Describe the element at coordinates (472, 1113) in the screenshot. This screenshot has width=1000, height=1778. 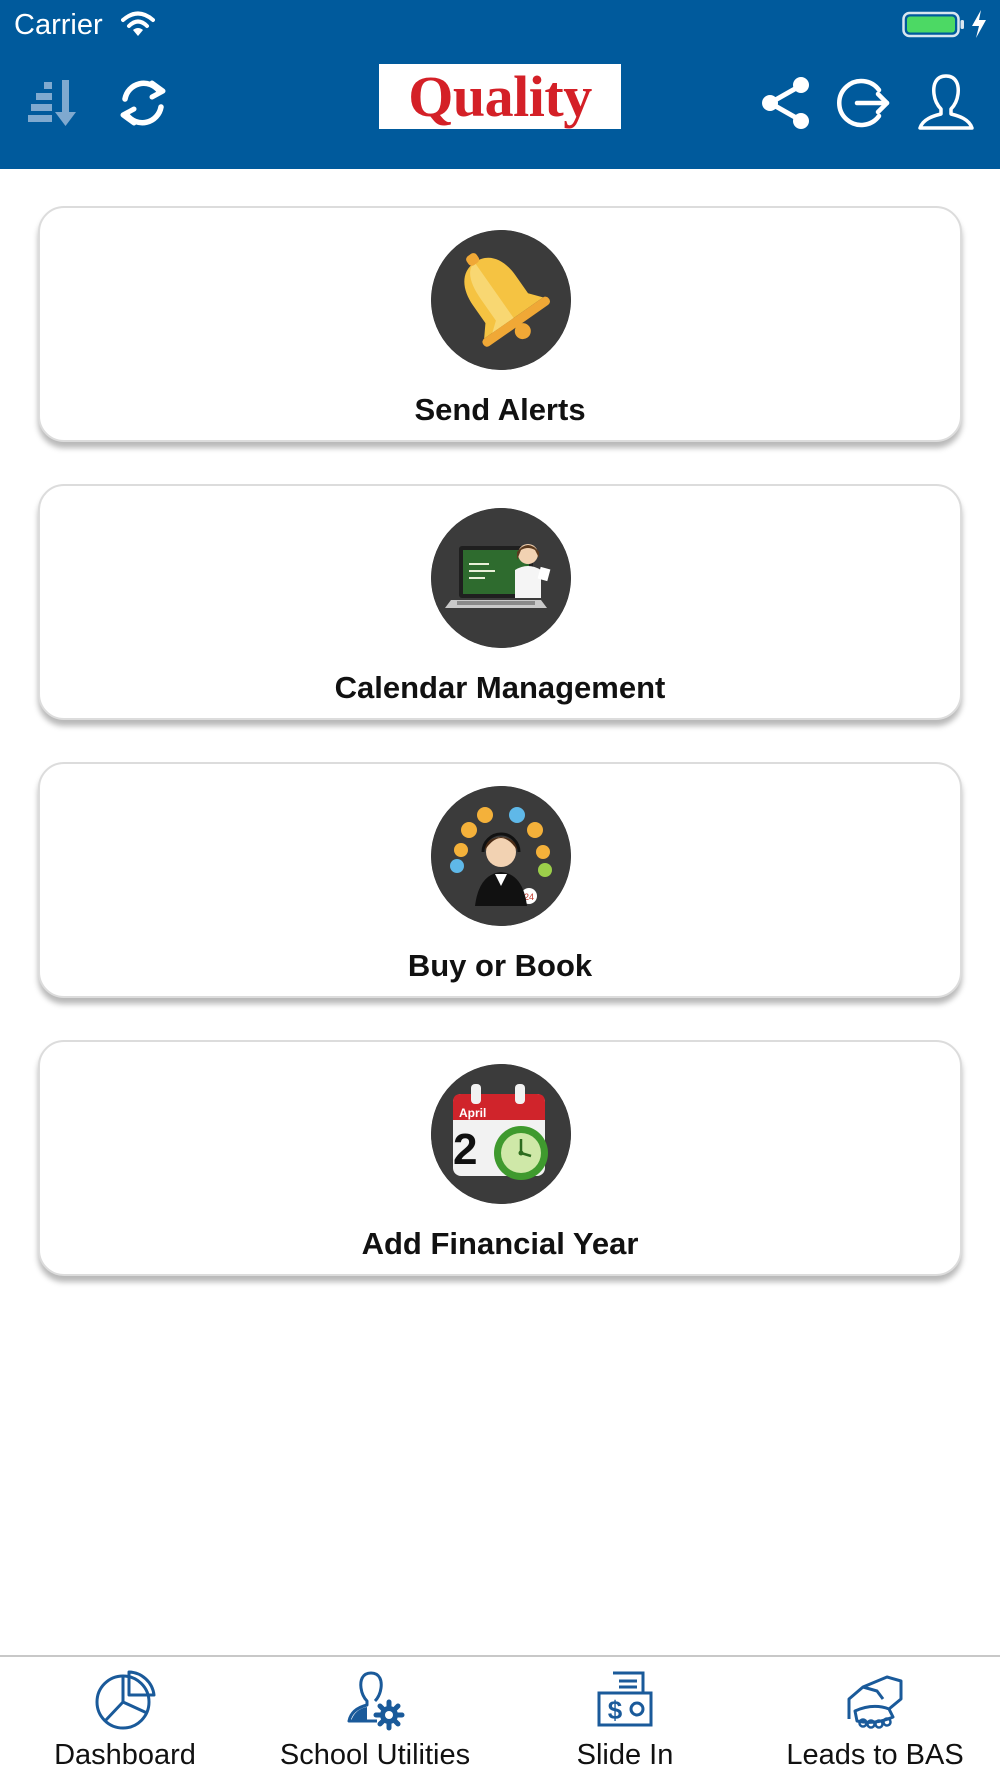
I see `calendar-month-text: April` at that location.